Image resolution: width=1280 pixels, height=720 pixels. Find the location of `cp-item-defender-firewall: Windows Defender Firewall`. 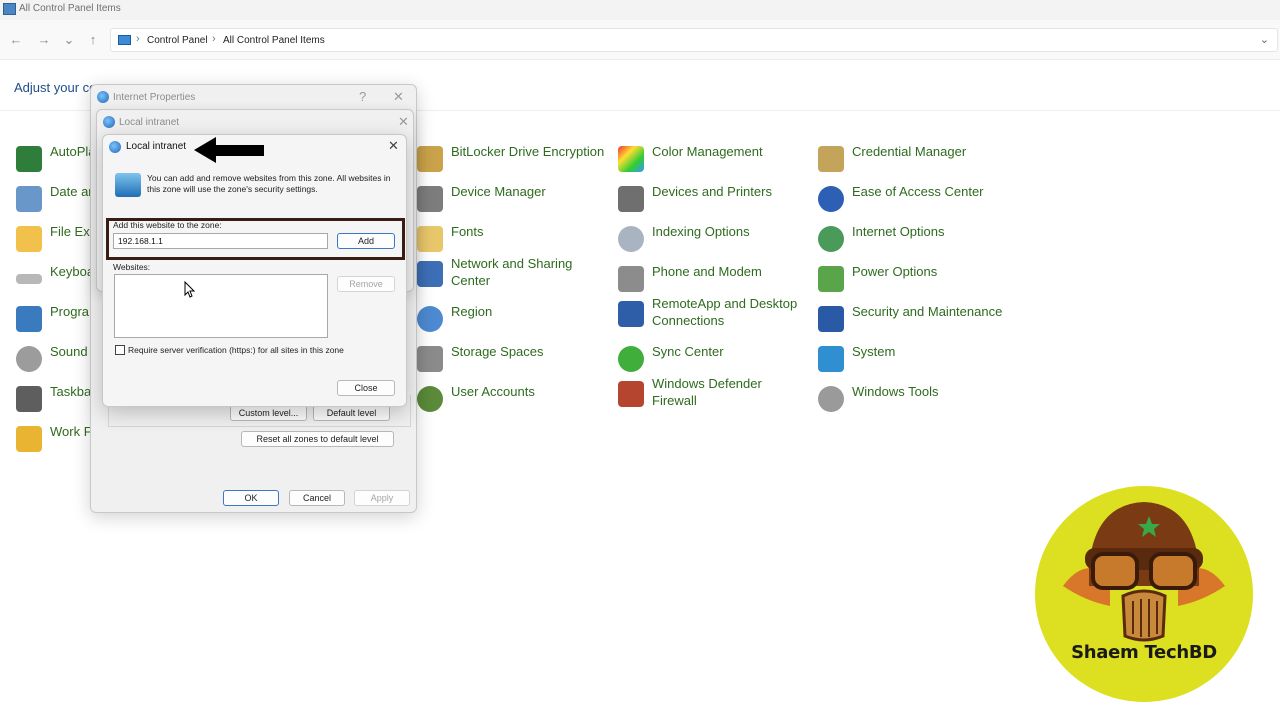

cp-item-defender-firewall: Windows Defender Firewall is located at coordinates (713, 393).